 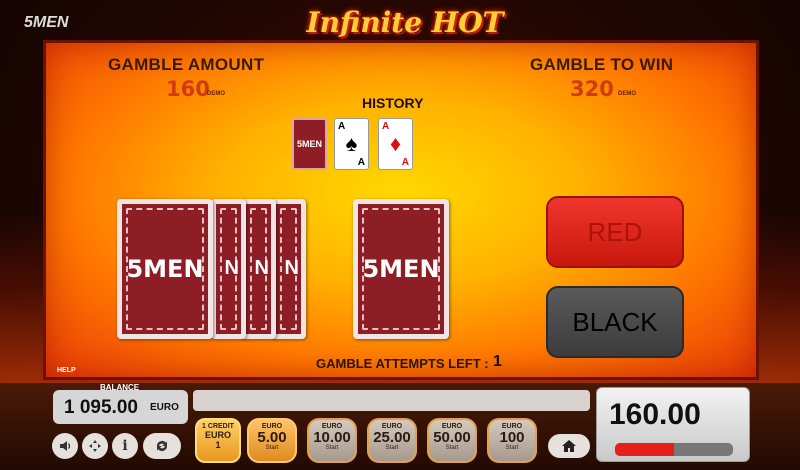 I want to click on bet-button-50: EURO 50.00 Start, so click(x=452, y=440).